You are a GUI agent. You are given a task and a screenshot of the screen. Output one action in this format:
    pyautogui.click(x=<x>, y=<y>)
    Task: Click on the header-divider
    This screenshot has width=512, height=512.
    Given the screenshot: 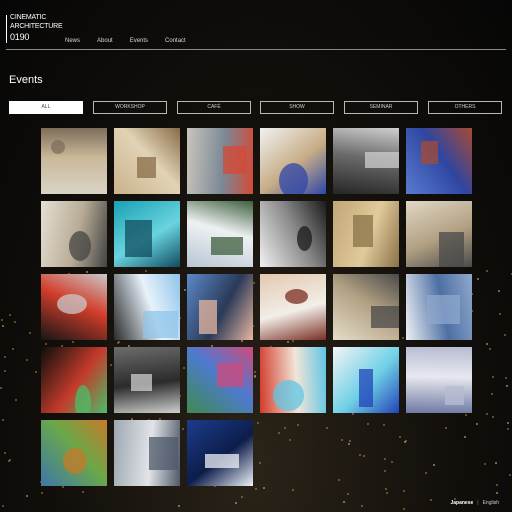 What is the action you would take?
    pyautogui.click(x=256, y=49)
    